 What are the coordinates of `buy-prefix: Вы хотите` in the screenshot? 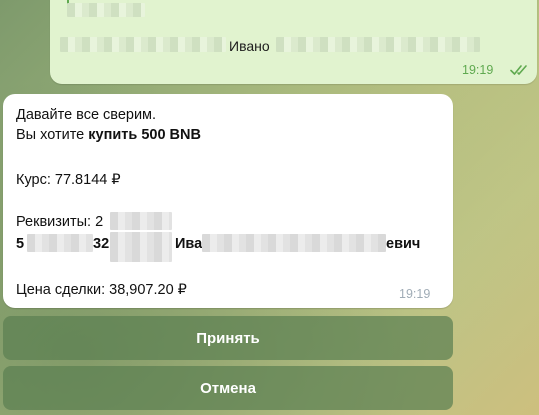 It's located at (52, 135).